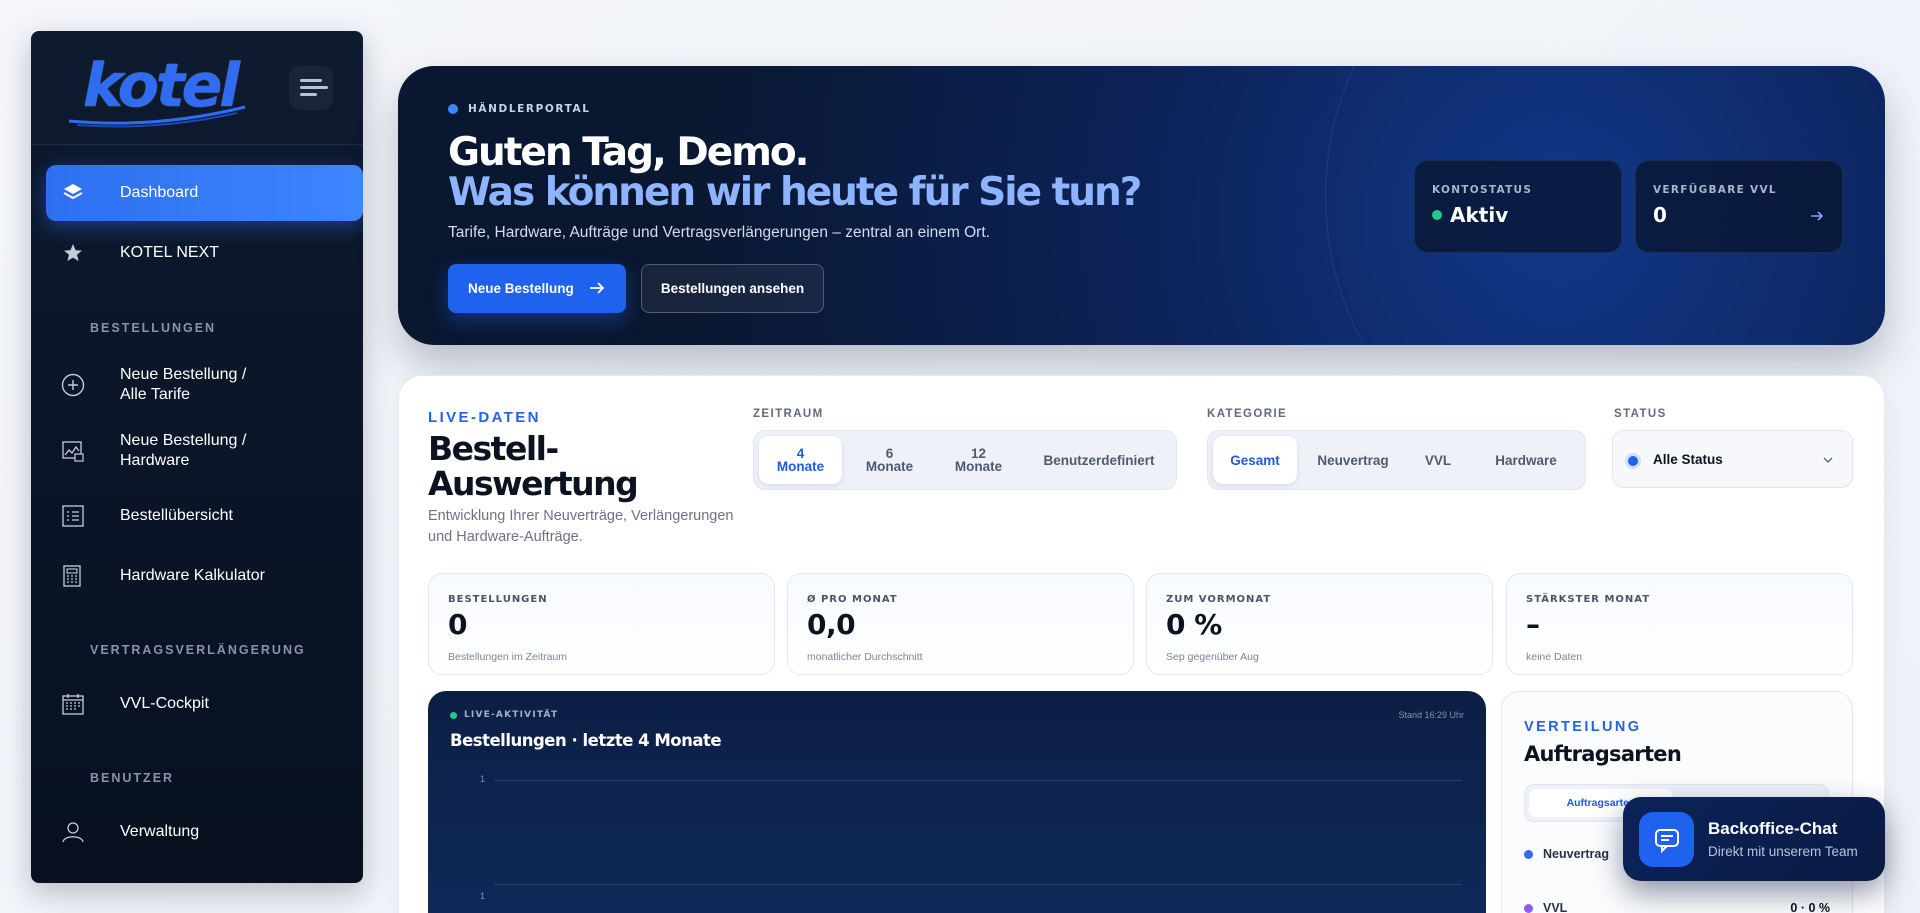 This screenshot has width=1920, height=913. I want to click on account-status-card: KONTOSTATUS Aktiv, so click(1518, 206).